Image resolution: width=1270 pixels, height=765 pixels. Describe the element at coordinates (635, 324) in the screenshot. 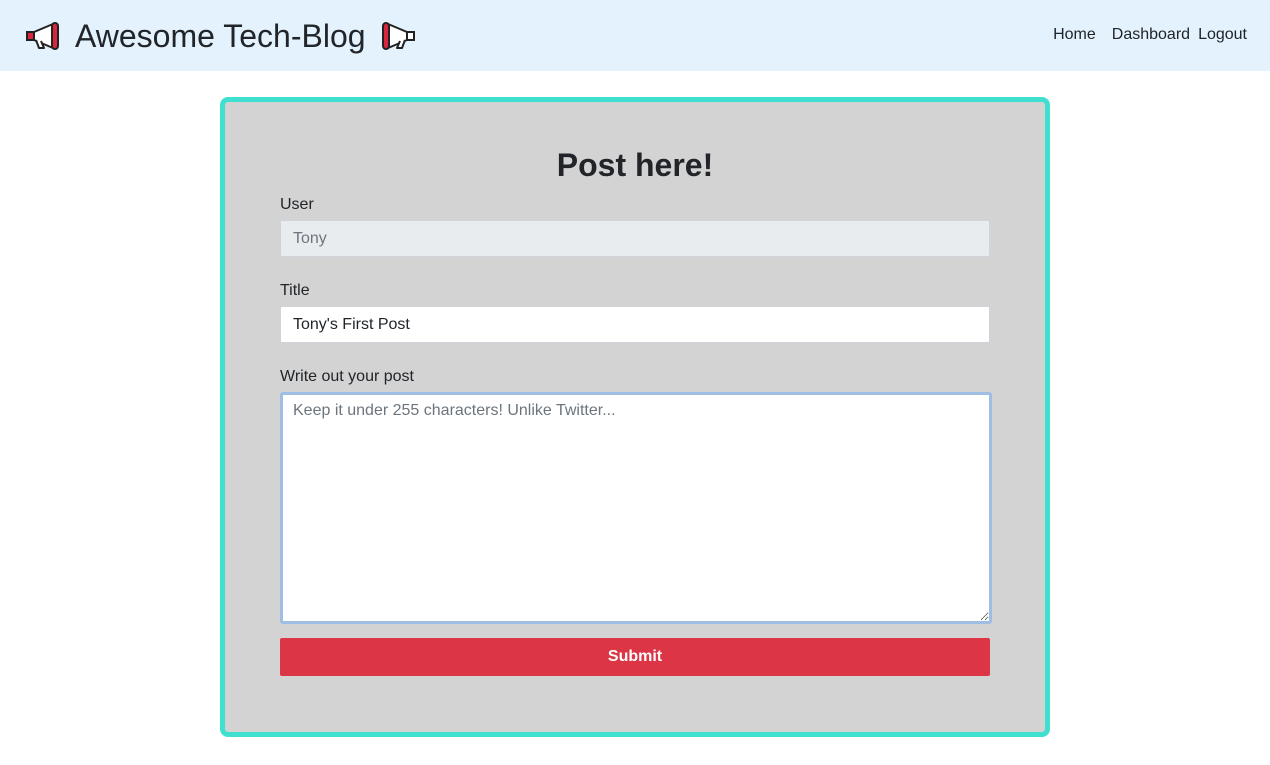

I see `title-field` at that location.